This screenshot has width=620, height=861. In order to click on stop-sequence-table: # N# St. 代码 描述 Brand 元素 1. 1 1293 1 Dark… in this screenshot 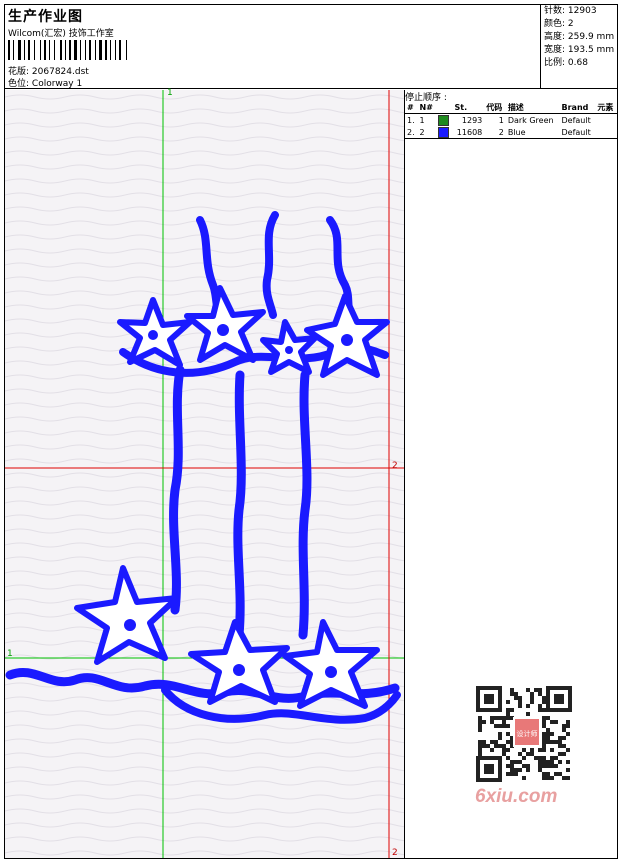, I will do `click(511, 120)`.